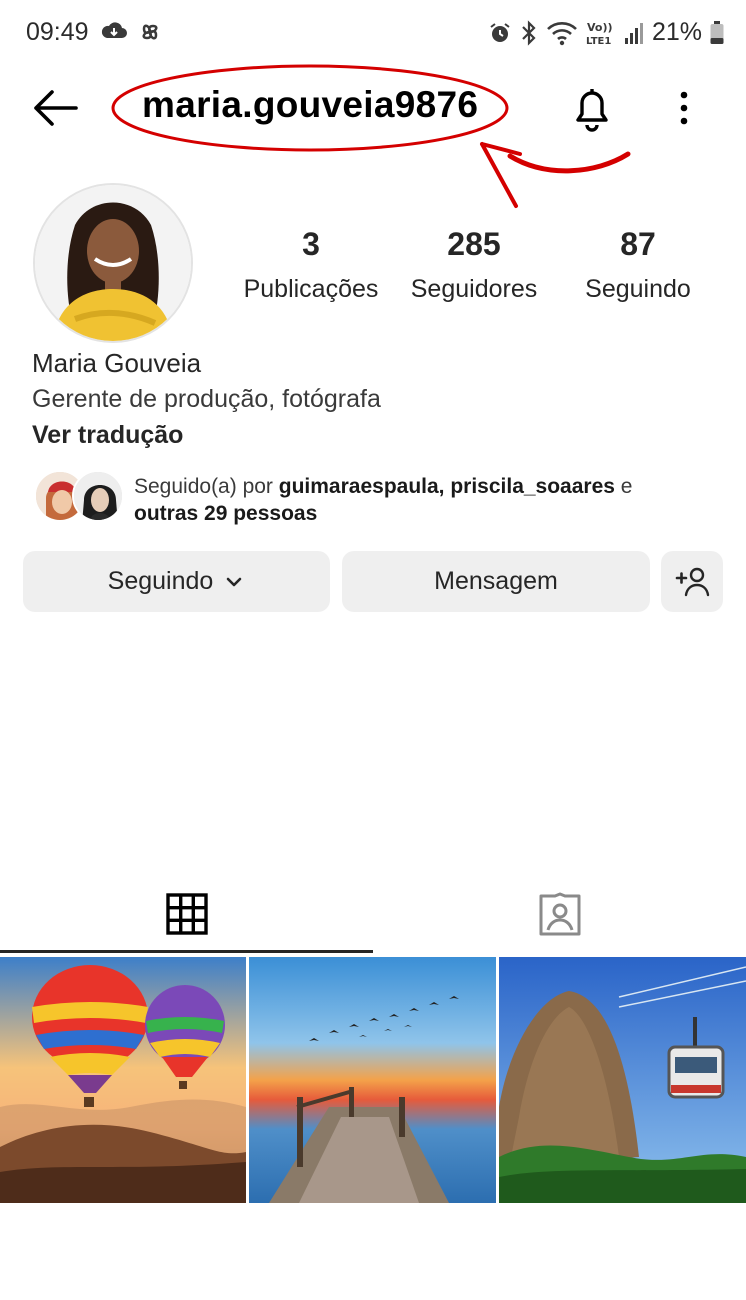 Image resolution: width=746 pixels, height=1300 pixels. What do you see at coordinates (562, 33) in the screenshot?
I see `wifi-icon` at bounding box center [562, 33].